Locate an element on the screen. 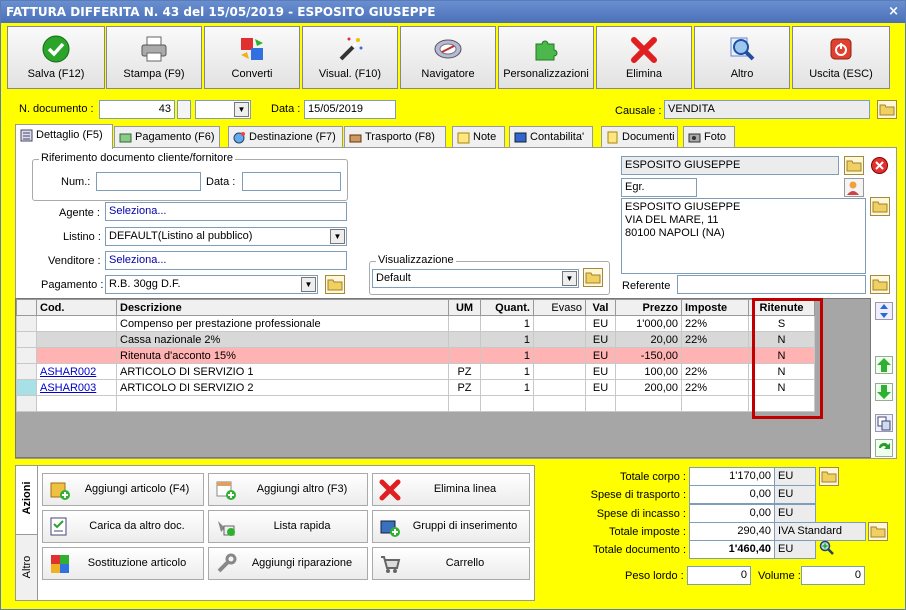  tab-note: Note is located at coordinates (478, 137).